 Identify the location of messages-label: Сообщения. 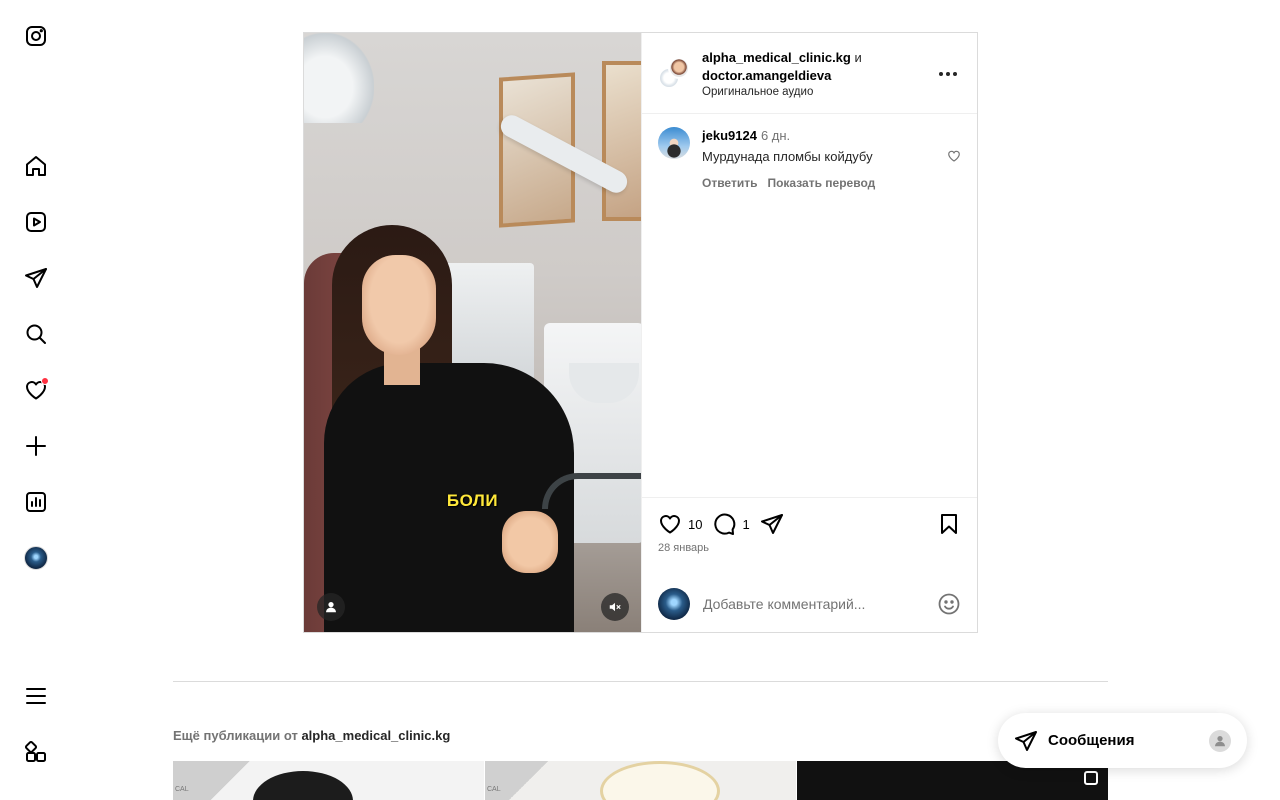
(1091, 740).